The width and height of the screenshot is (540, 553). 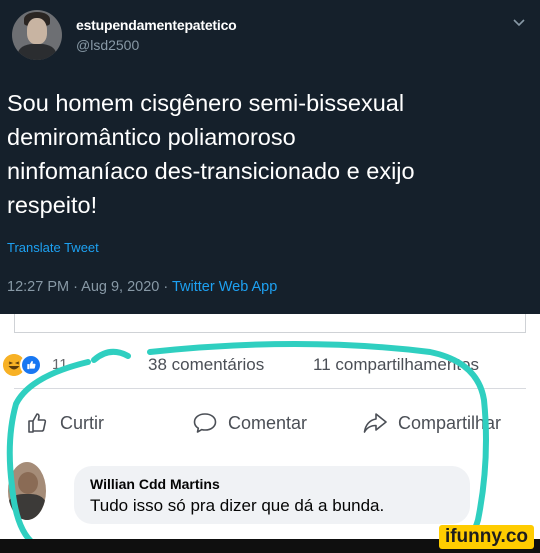 I want to click on avatar-face, so click(x=37, y=31).